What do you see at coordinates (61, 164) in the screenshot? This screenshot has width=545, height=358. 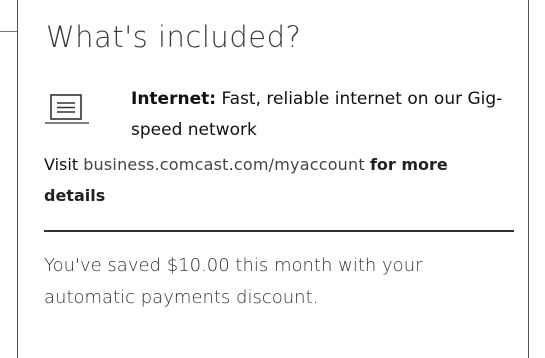 I see `visit-prefix: Visit` at bounding box center [61, 164].